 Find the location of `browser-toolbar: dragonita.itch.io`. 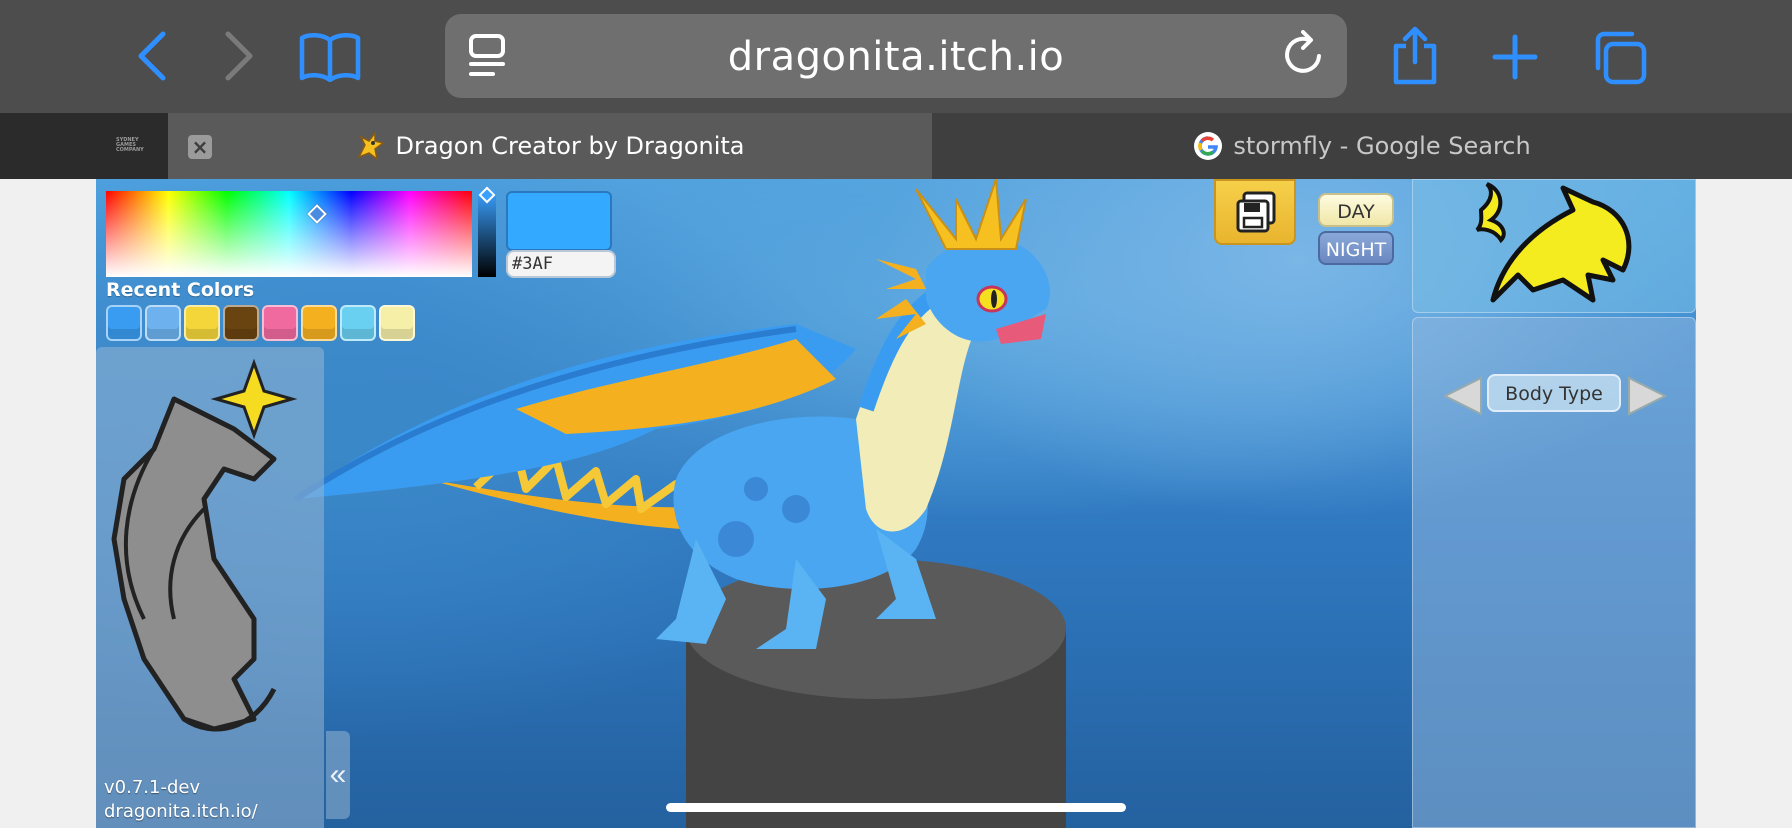

browser-toolbar: dragonita.itch.io is located at coordinates (896, 56).